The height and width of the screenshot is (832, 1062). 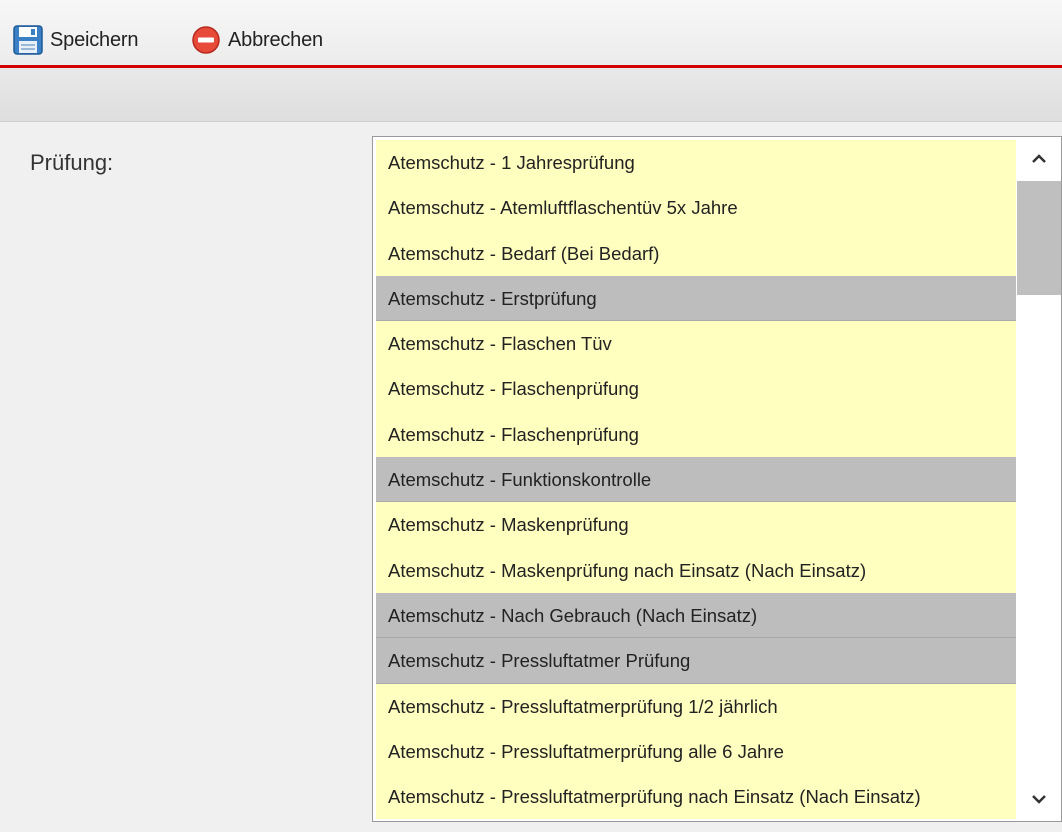 I want to click on list-item: Atemschutz - Pressluftatmer Prüfung, so click(x=696, y=661).